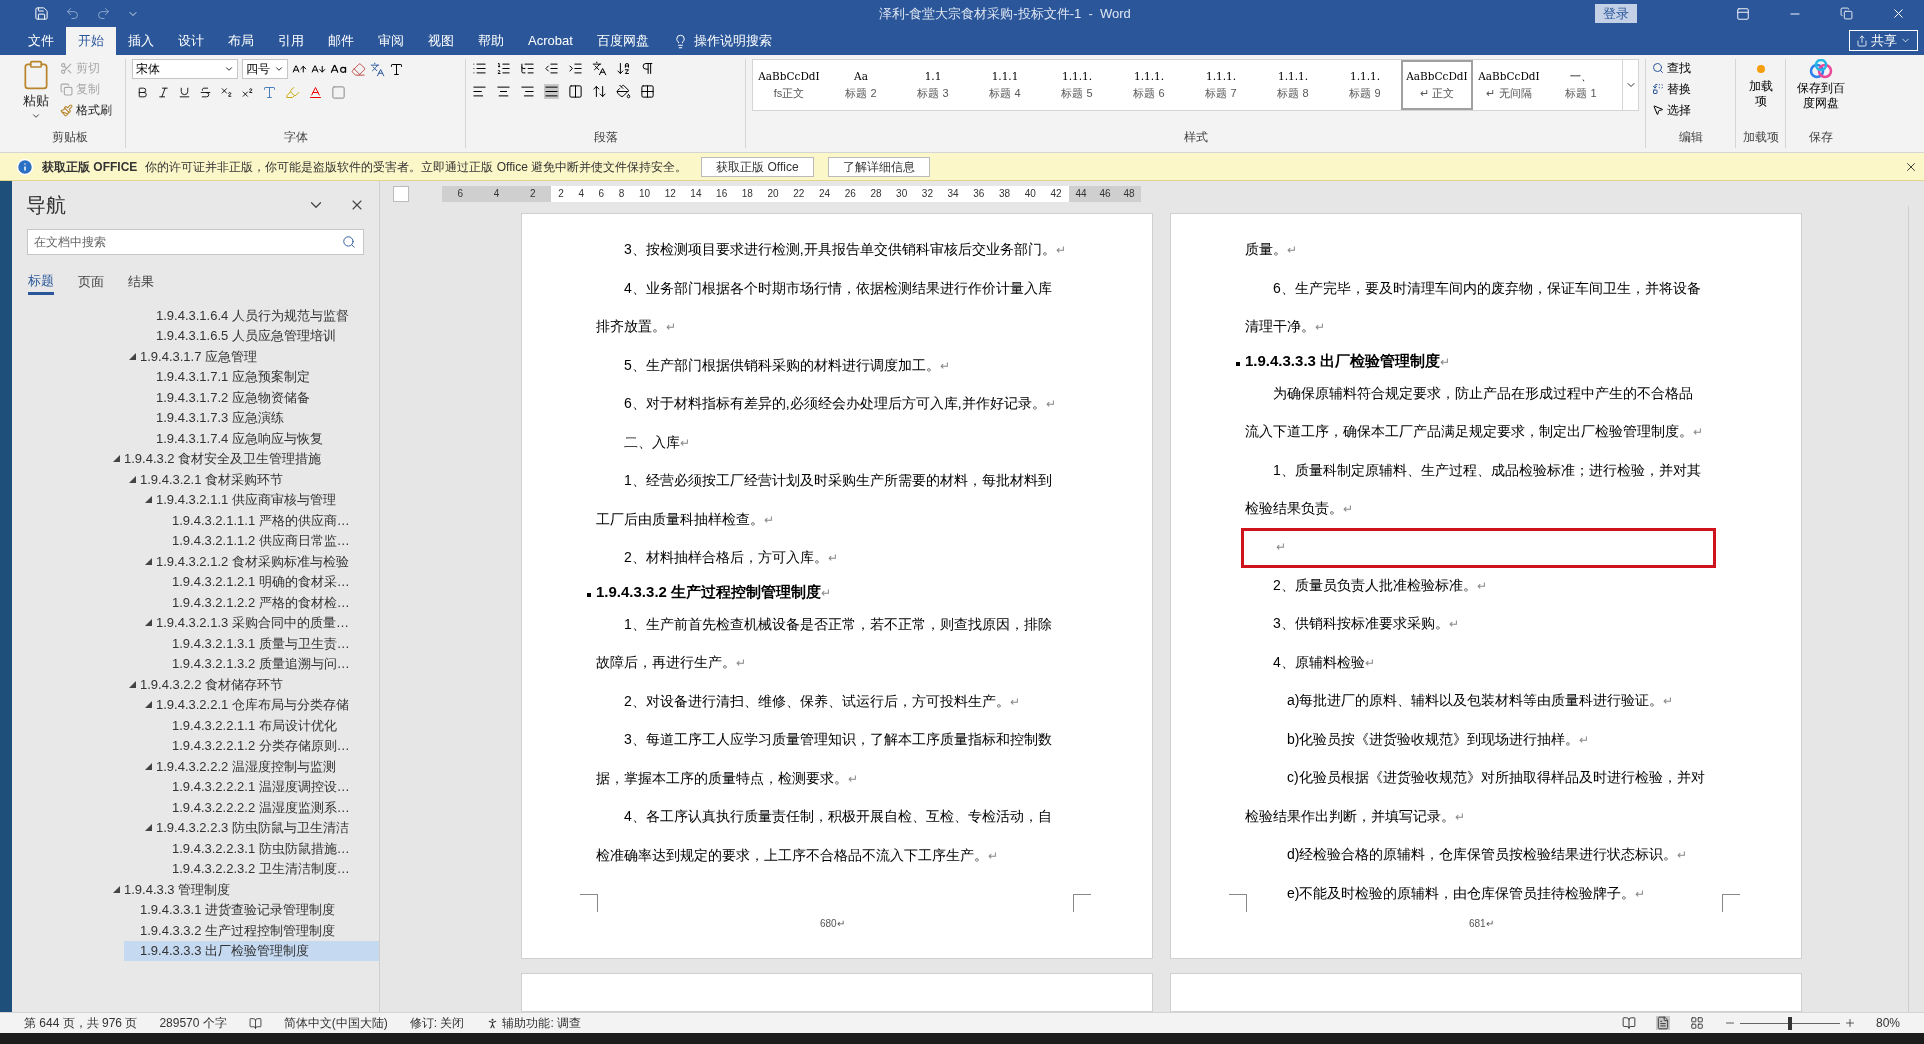 This screenshot has width=1924, height=1044. I want to click on paste-button: 粘贴, so click(36, 90).